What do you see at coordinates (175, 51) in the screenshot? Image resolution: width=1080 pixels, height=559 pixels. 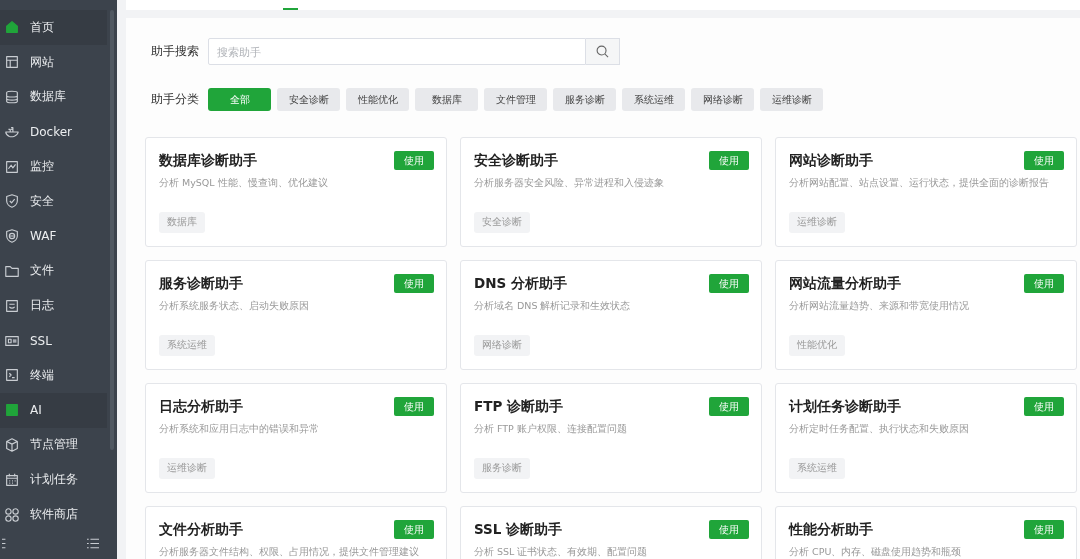 I see `search-label: 助手搜索` at bounding box center [175, 51].